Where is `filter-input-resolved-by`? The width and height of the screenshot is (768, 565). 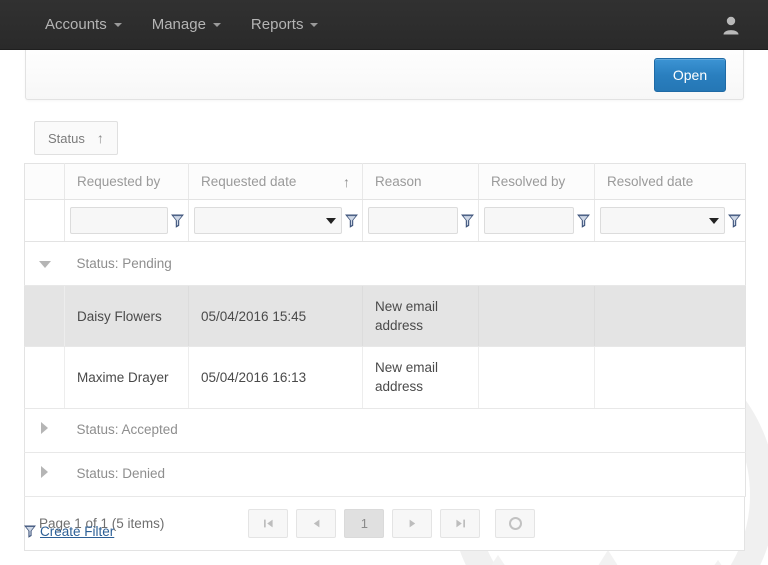 filter-input-resolved-by is located at coordinates (529, 220).